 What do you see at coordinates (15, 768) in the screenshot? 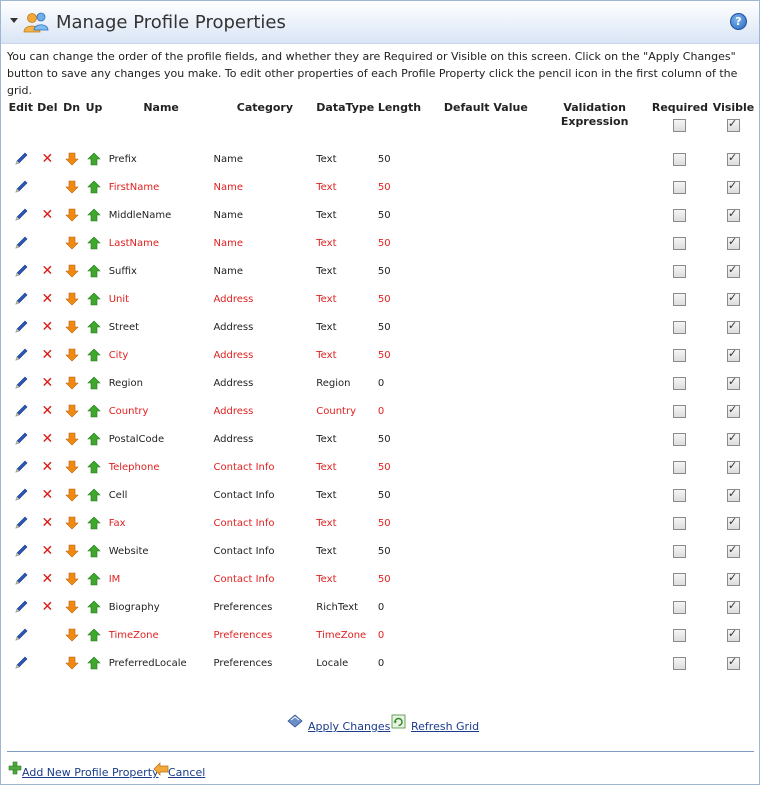
I see `add-icon` at bounding box center [15, 768].